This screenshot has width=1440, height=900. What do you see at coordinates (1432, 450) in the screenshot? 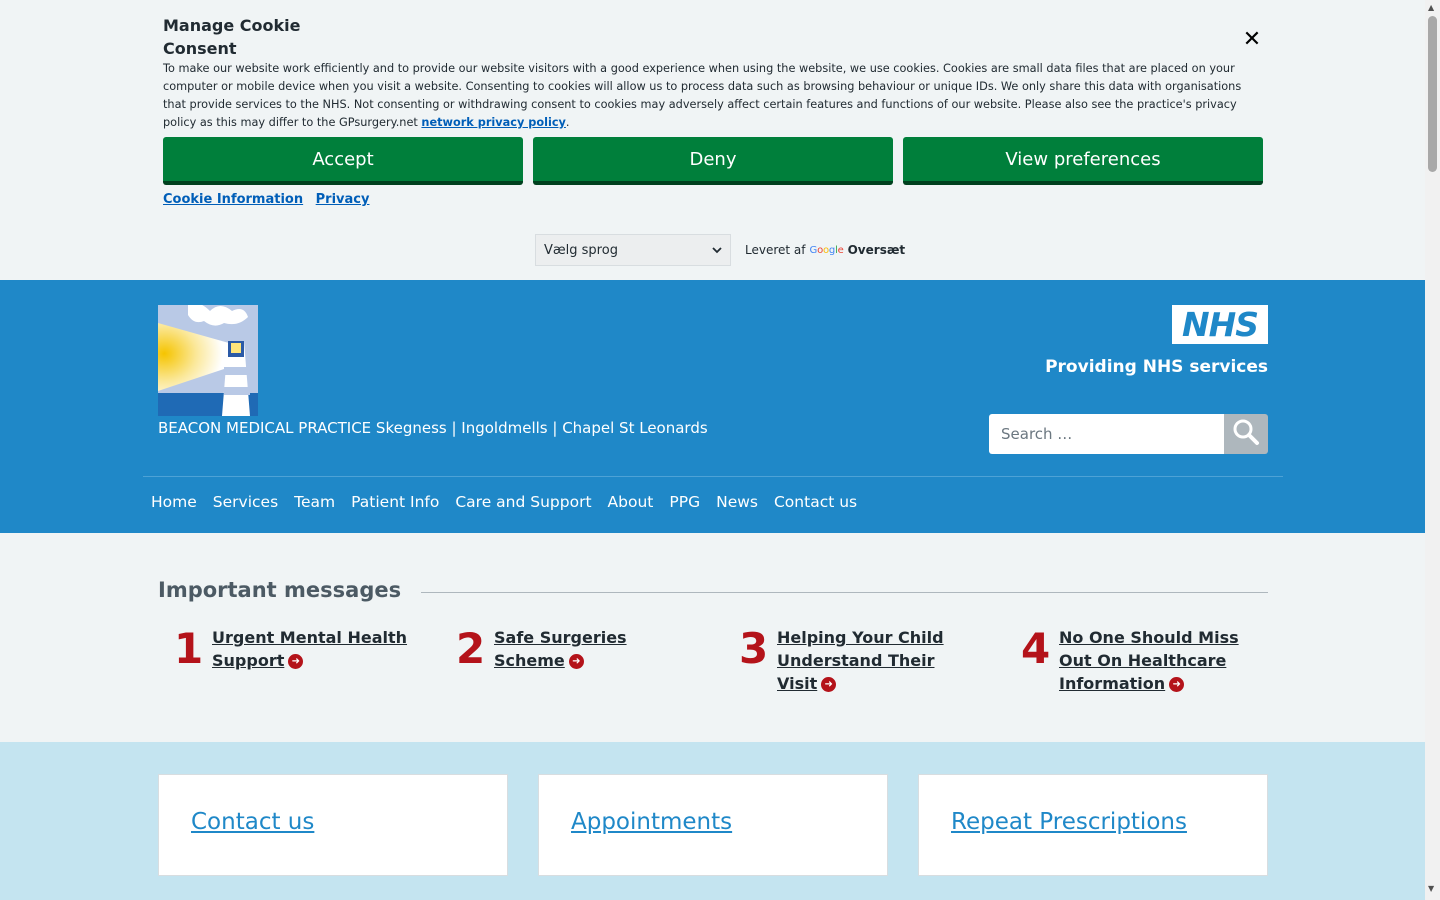
I see `page-scrollbar: ▲ ▼` at bounding box center [1432, 450].